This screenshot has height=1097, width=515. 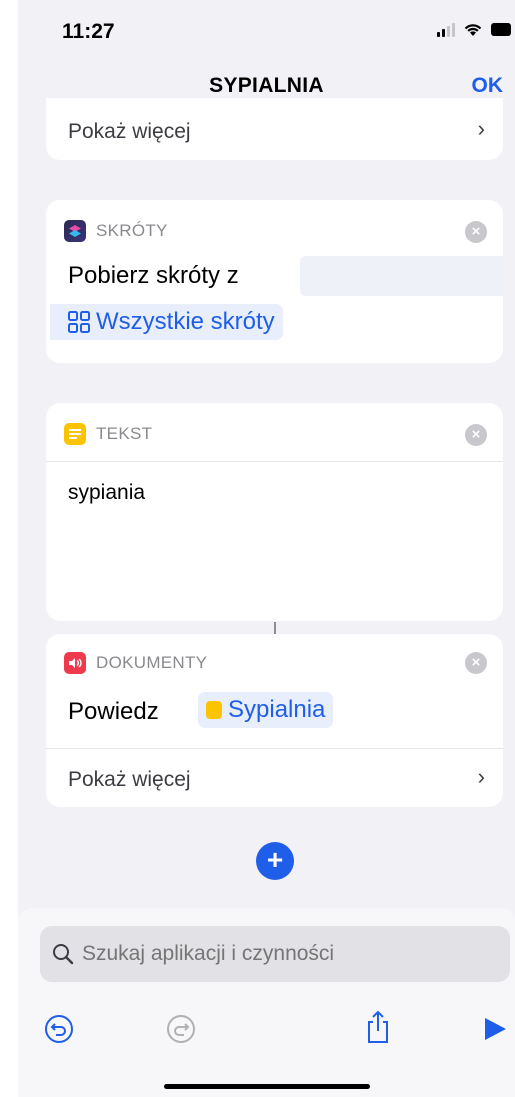 I want to click on card-app-label: TEKST, so click(x=124, y=433).